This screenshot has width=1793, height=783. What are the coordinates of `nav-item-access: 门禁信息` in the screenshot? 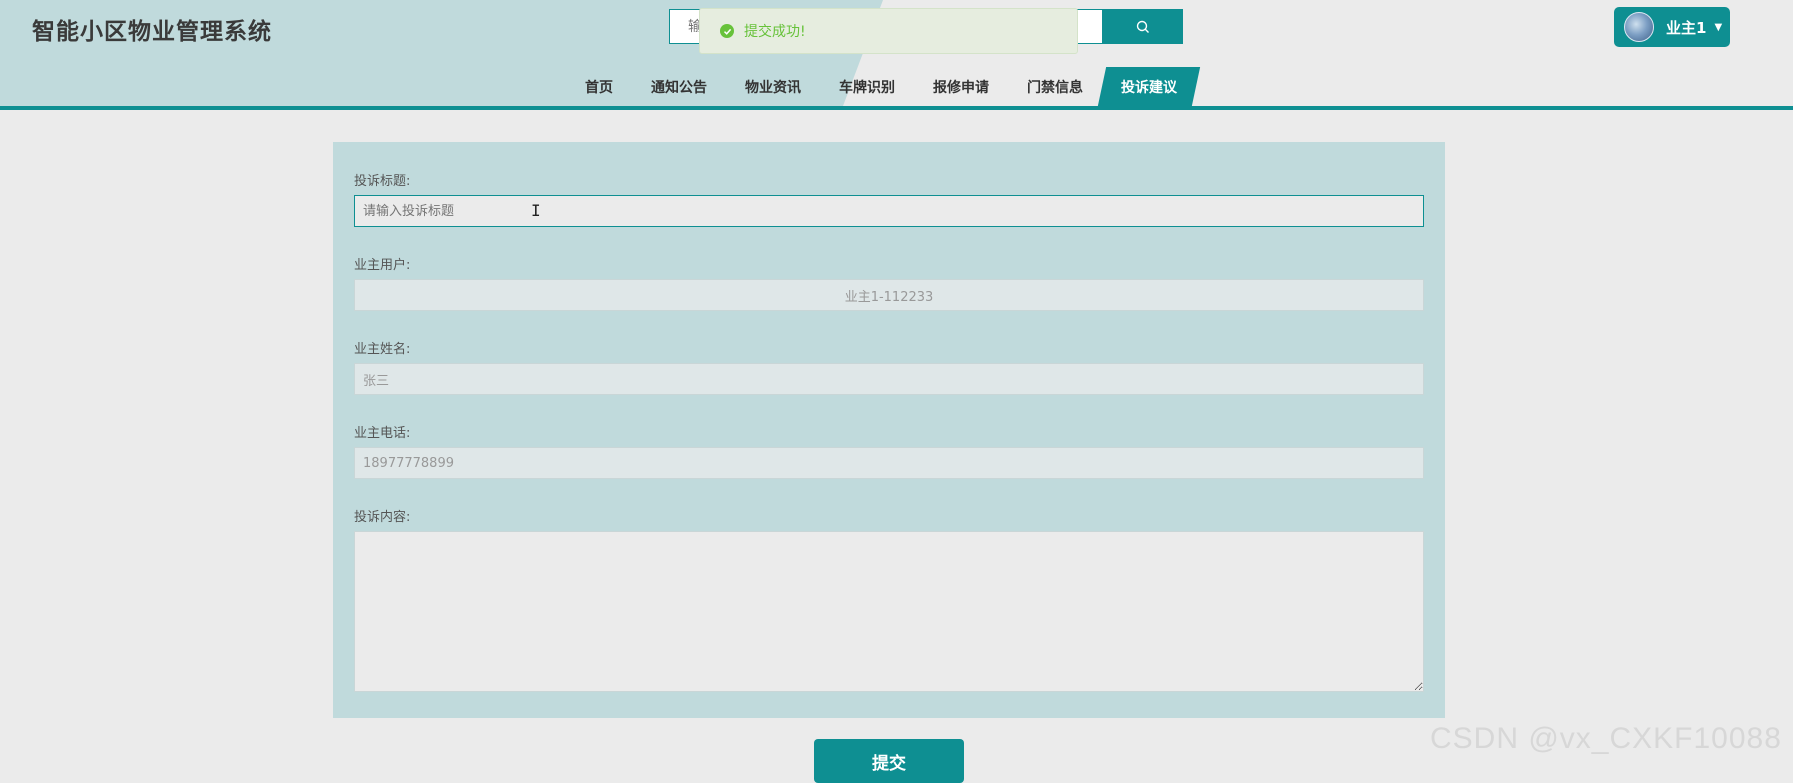 It's located at (1055, 86).